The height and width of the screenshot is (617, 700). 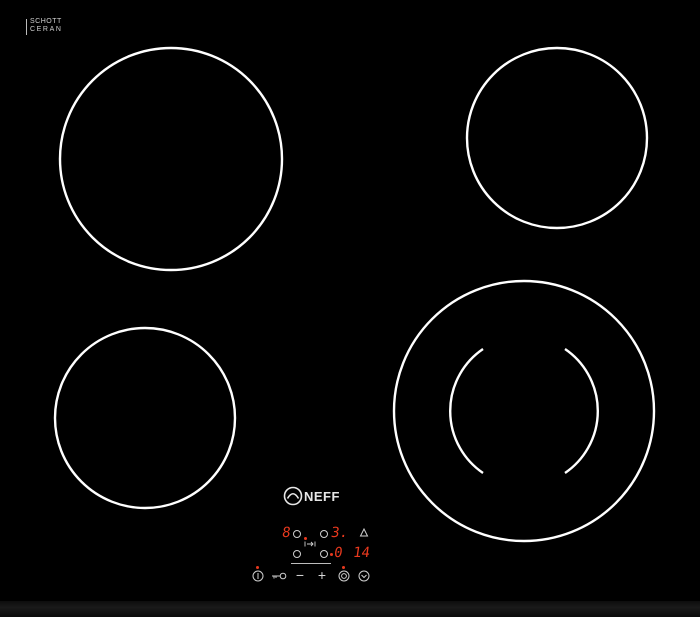 What do you see at coordinates (557, 138) in the screenshot?
I see `zone-rear-right` at bounding box center [557, 138].